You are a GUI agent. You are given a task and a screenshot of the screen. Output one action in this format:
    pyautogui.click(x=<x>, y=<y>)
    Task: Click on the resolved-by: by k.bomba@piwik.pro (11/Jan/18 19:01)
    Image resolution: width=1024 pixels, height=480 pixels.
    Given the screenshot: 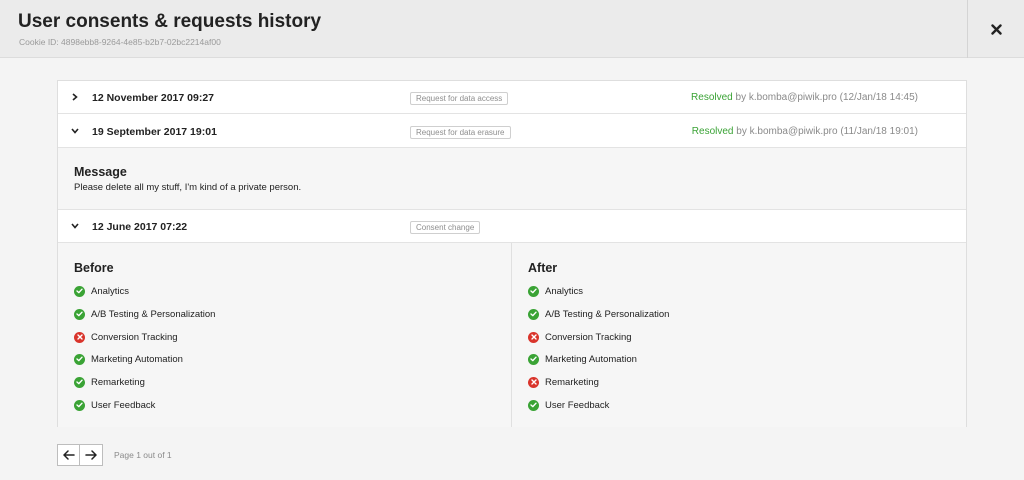 What is the action you would take?
    pyautogui.click(x=825, y=131)
    